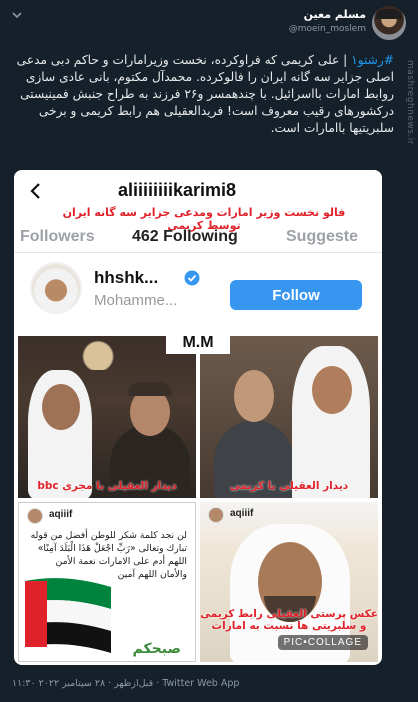 The height and width of the screenshot is (702, 418). Describe the element at coordinates (198, 343) in the screenshot. I see `center-label: M.M` at that location.